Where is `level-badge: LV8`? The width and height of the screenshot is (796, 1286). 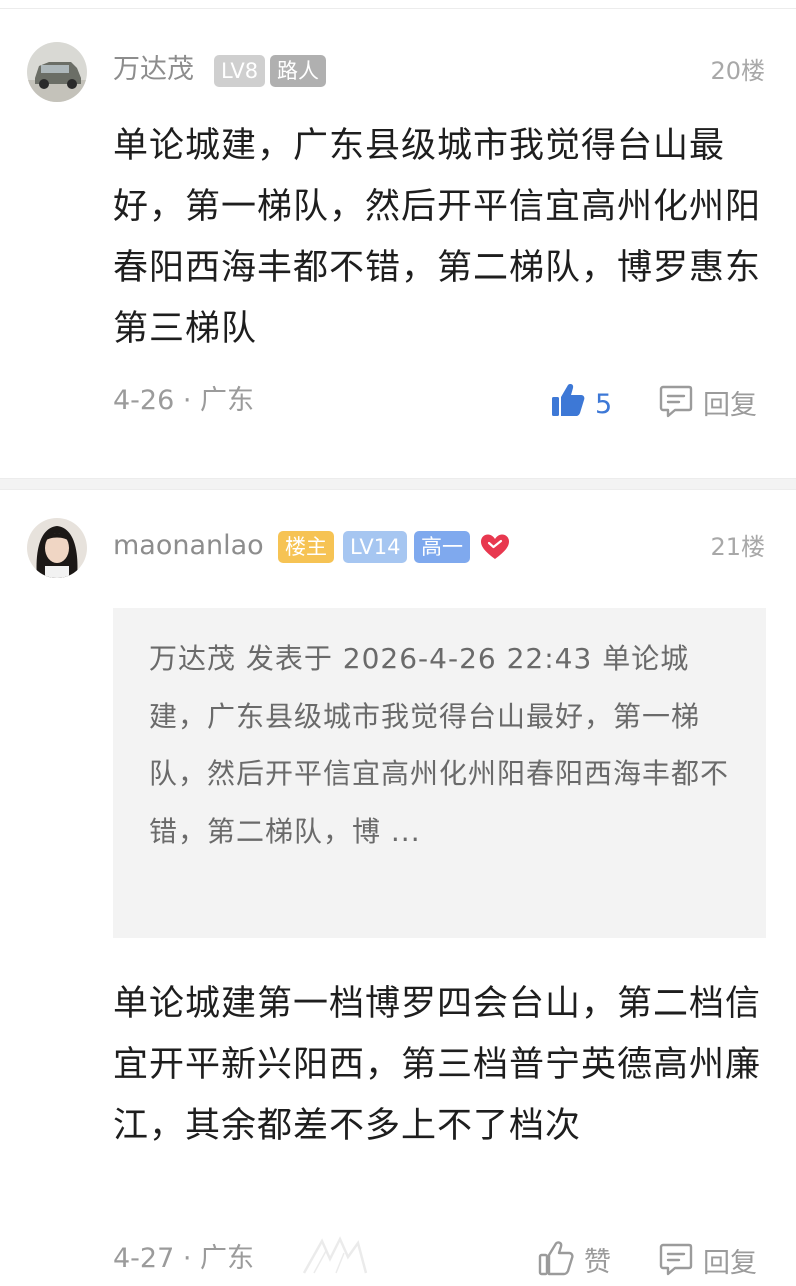 level-badge: LV8 is located at coordinates (240, 71).